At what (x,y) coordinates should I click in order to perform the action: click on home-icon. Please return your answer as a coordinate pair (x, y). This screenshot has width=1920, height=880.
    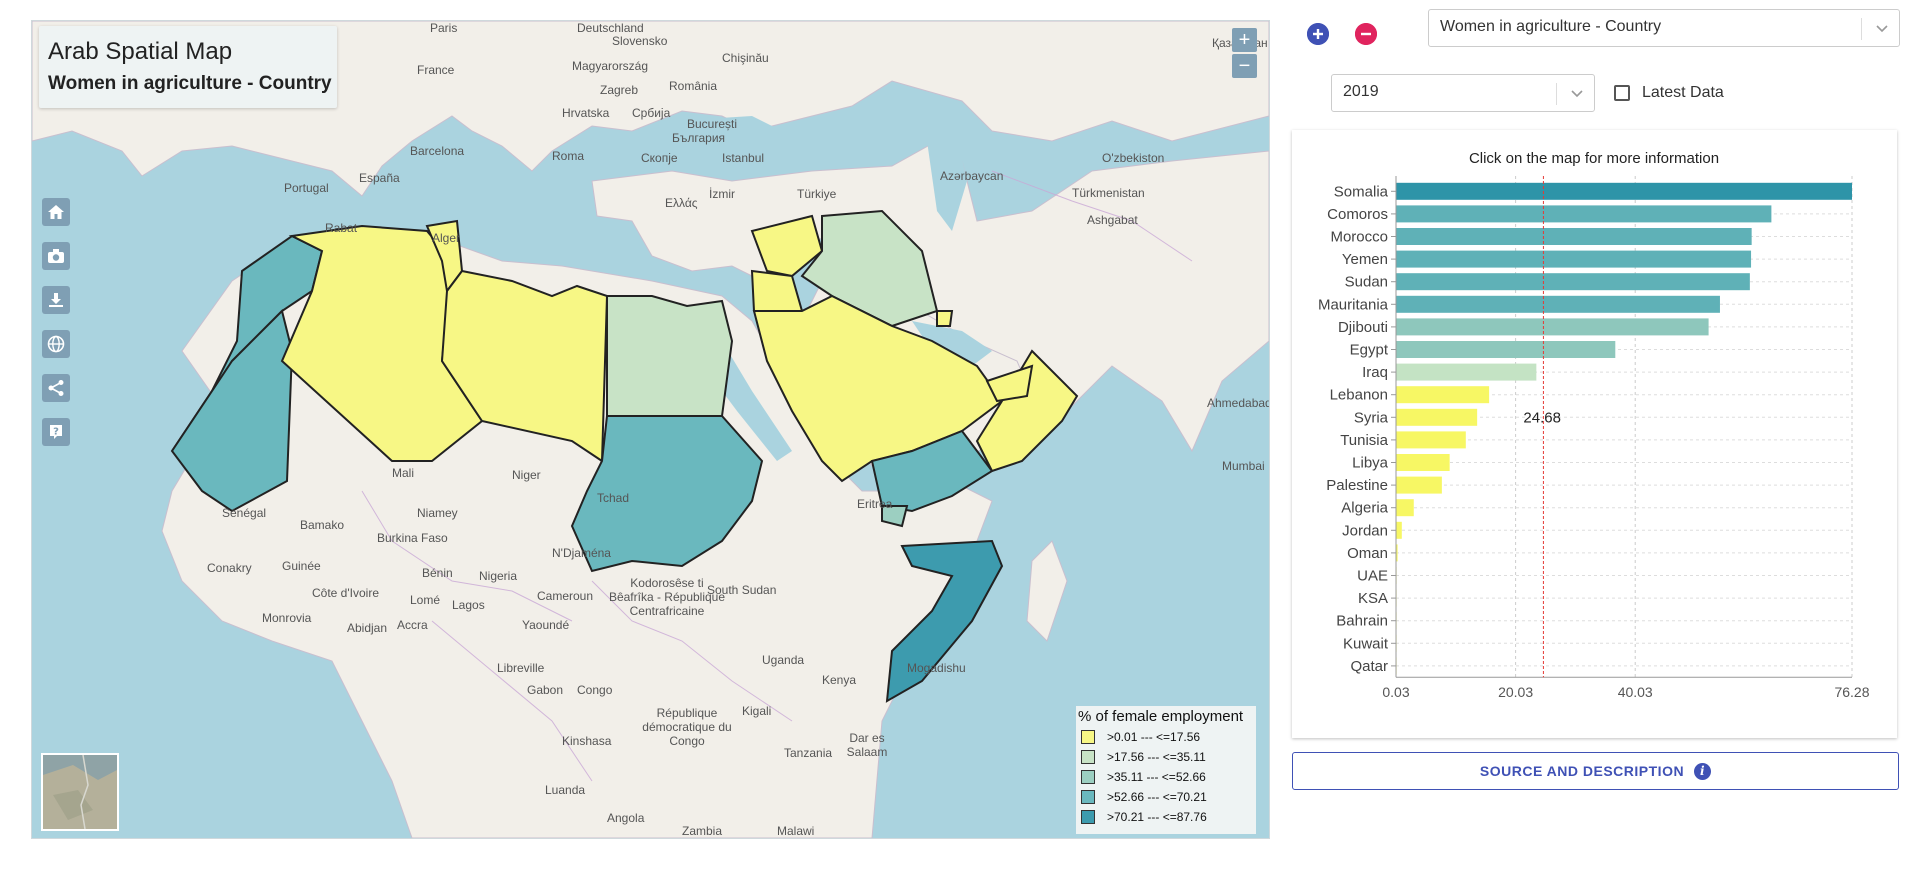
    Looking at the image, I should click on (56, 212).